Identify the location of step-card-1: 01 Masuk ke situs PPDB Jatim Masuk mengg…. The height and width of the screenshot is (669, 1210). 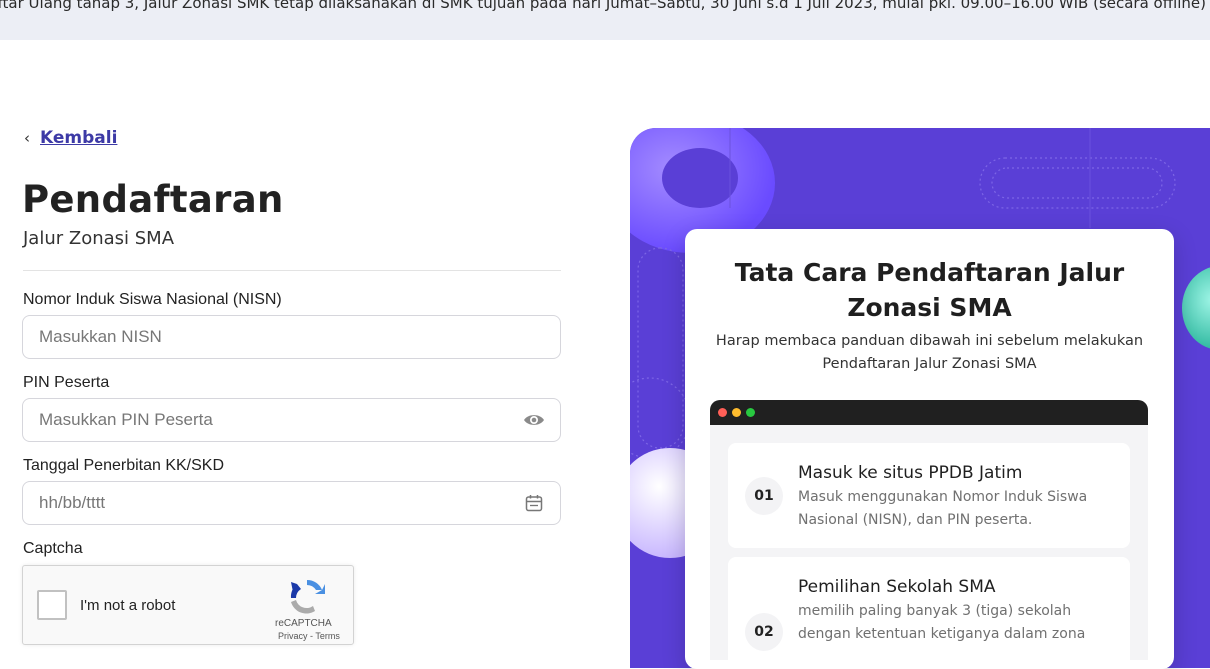
(929, 495).